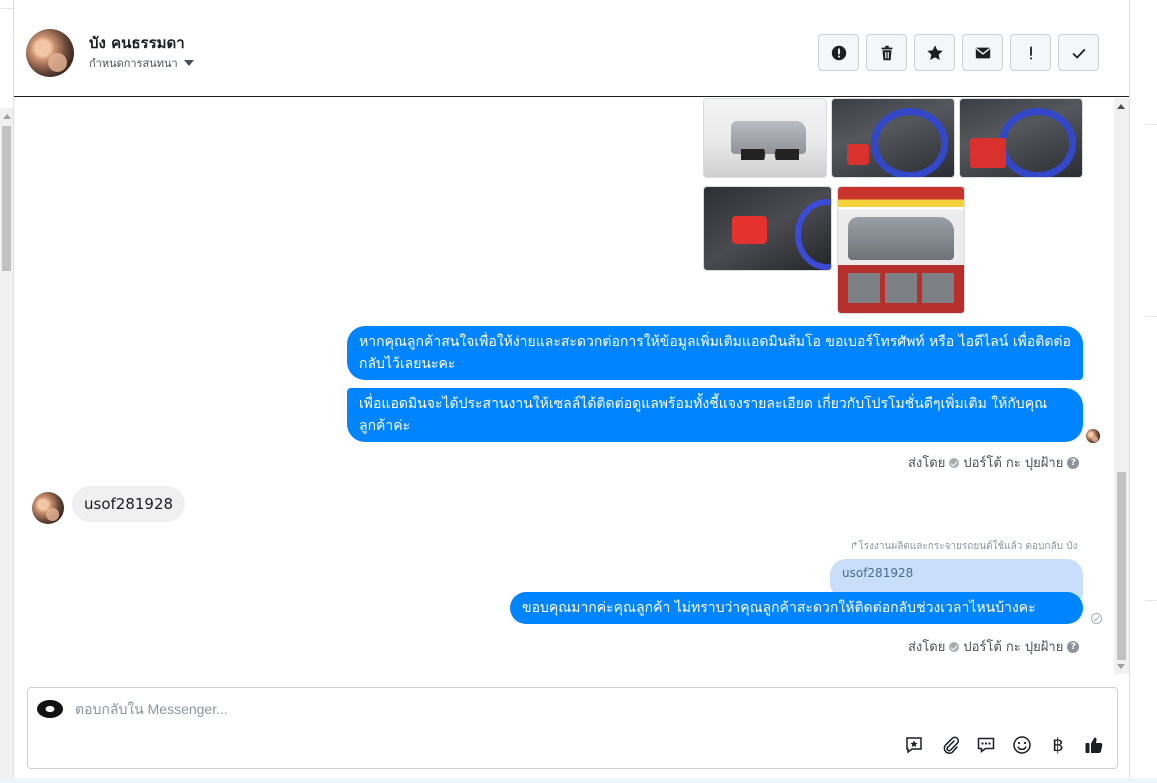 Image resolution: width=1157 pixels, height=783 pixels. I want to click on mark-done-button, so click(1078, 52).